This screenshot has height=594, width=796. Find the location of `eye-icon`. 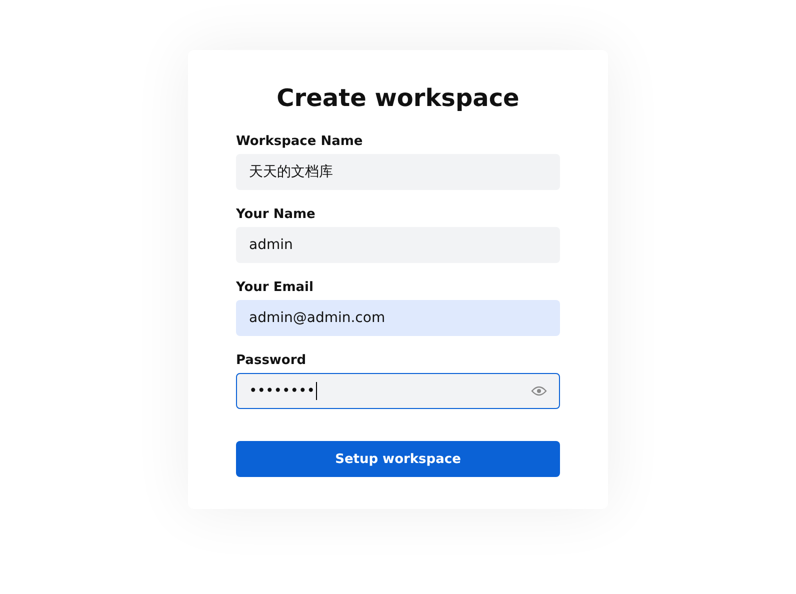

eye-icon is located at coordinates (539, 391).